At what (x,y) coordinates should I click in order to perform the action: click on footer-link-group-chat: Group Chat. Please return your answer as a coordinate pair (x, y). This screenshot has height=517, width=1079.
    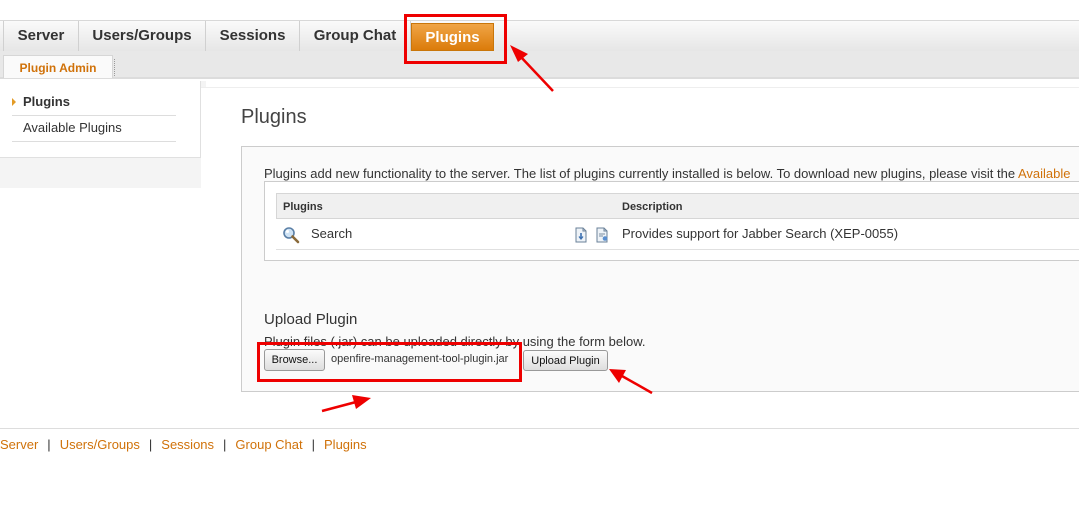
    Looking at the image, I should click on (268, 444).